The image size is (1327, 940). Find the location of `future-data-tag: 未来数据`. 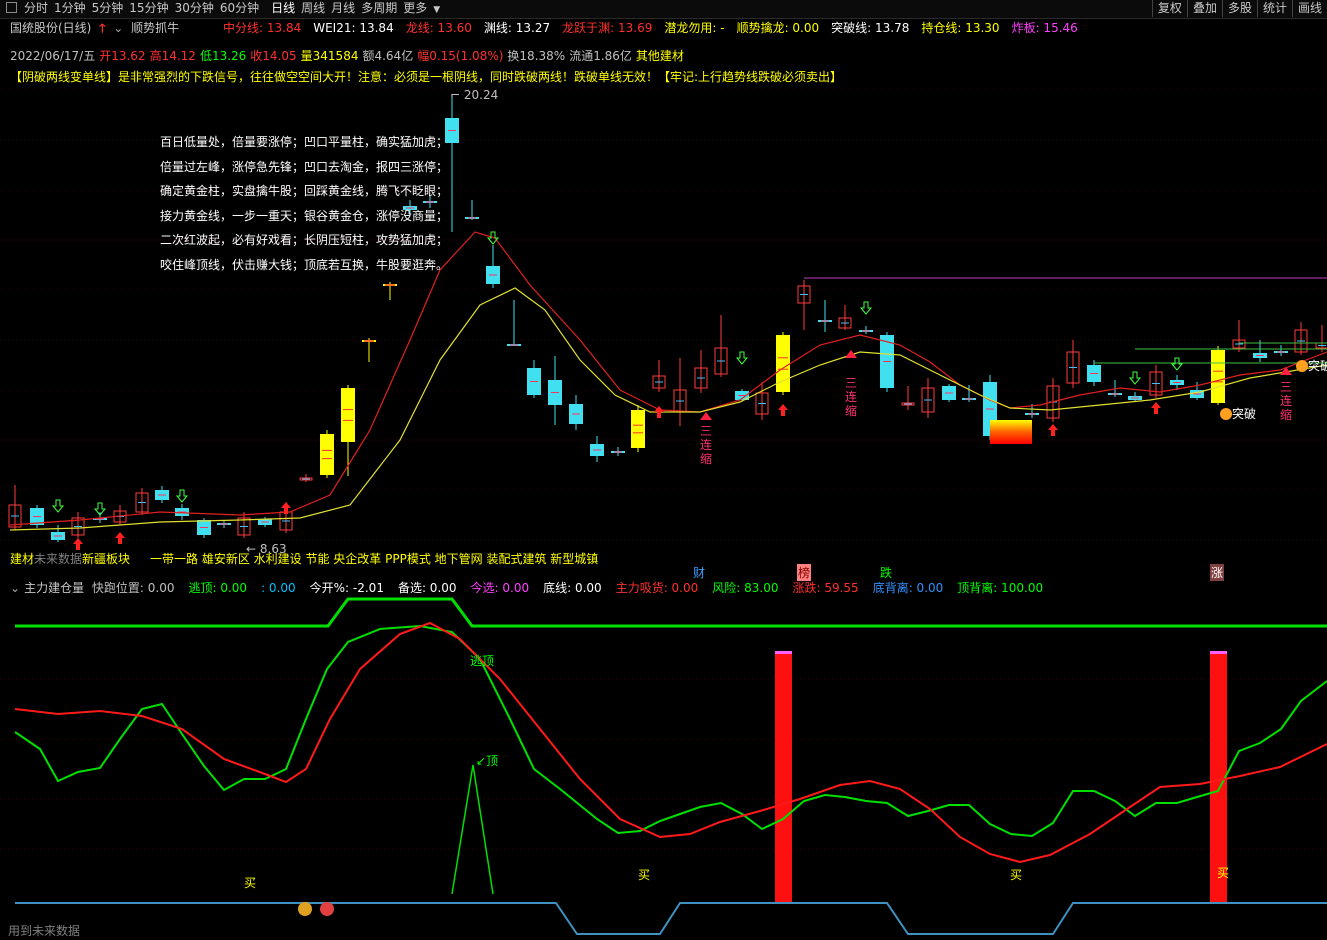

future-data-tag: 未来数据 is located at coordinates (58, 559).